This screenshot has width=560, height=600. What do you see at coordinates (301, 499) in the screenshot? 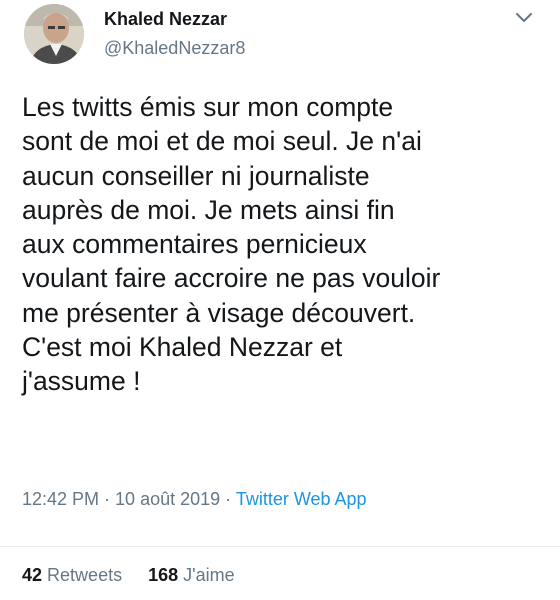
I see `tweet-source-link: Twitter Web App` at bounding box center [301, 499].